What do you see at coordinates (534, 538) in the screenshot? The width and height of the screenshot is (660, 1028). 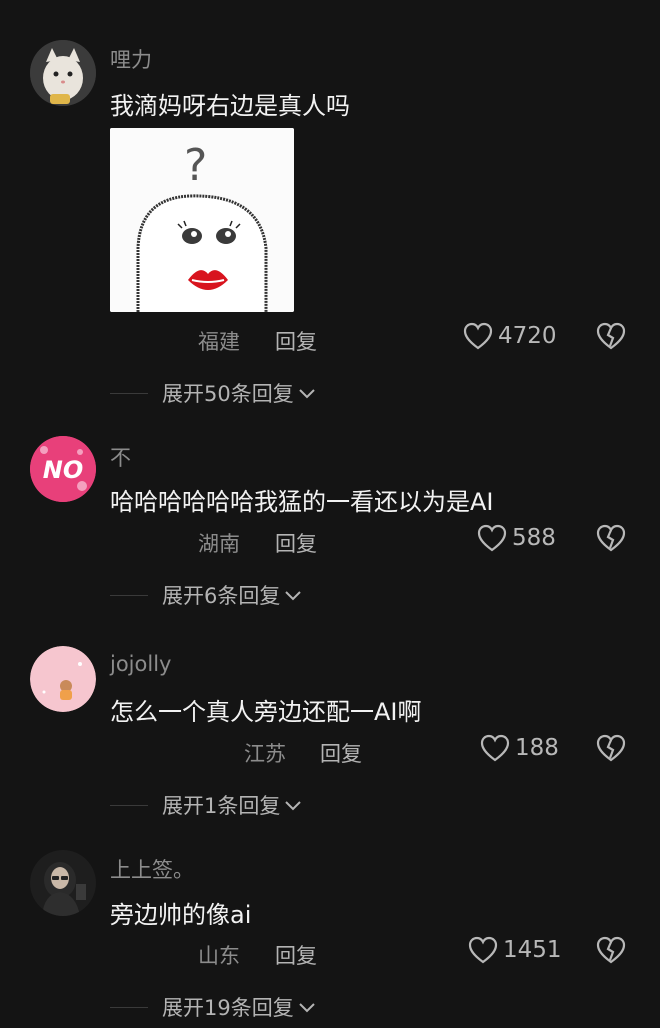 I see `like-count: 588` at bounding box center [534, 538].